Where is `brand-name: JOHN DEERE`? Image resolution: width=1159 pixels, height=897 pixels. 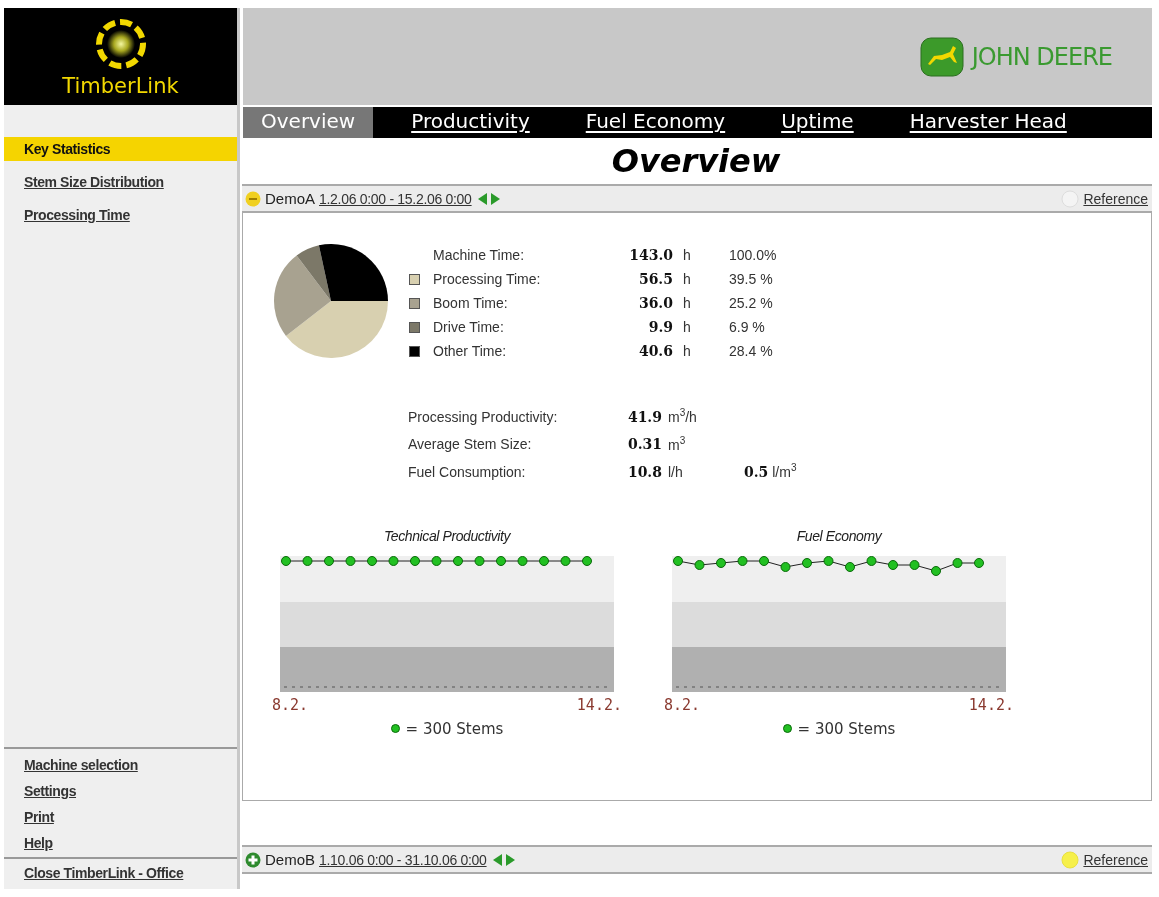 brand-name: JOHN DEERE is located at coordinates (1041, 56).